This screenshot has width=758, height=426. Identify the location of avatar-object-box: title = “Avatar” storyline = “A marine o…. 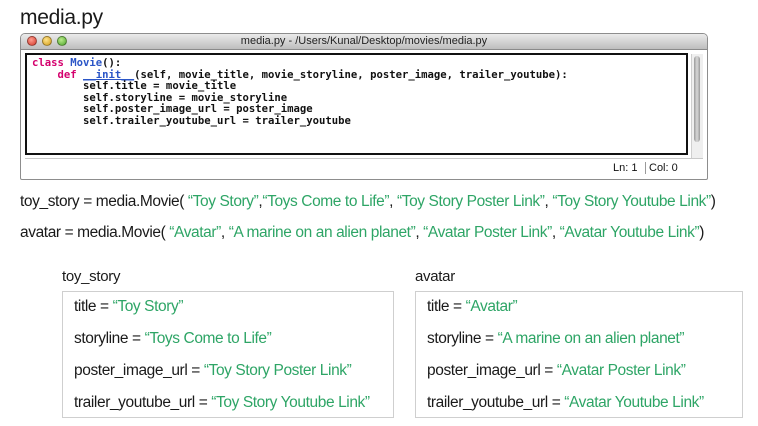
(579, 354).